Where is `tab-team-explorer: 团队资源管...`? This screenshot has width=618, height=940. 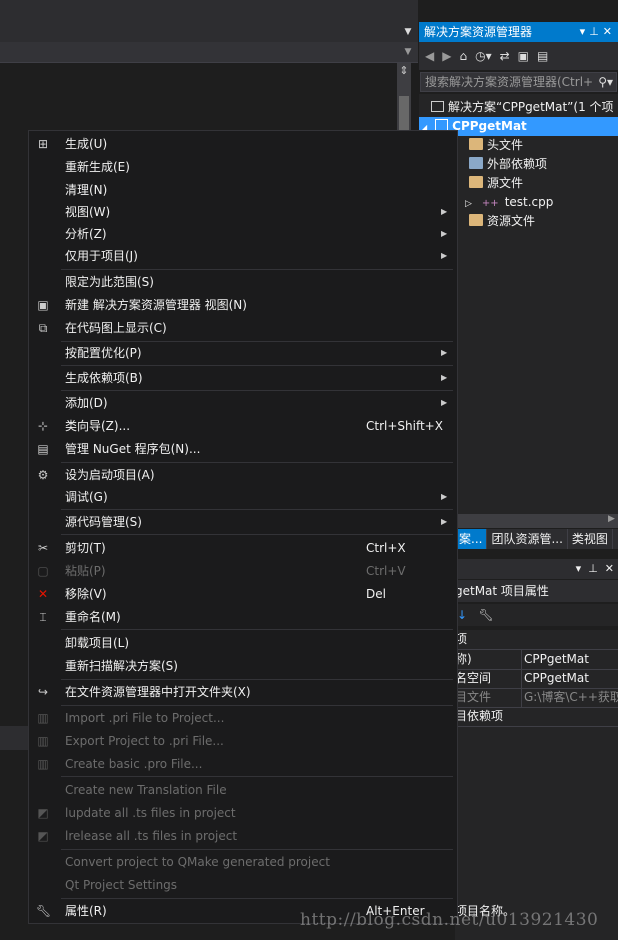 tab-team-explorer: 团队资源管... is located at coordinates (527, 539).